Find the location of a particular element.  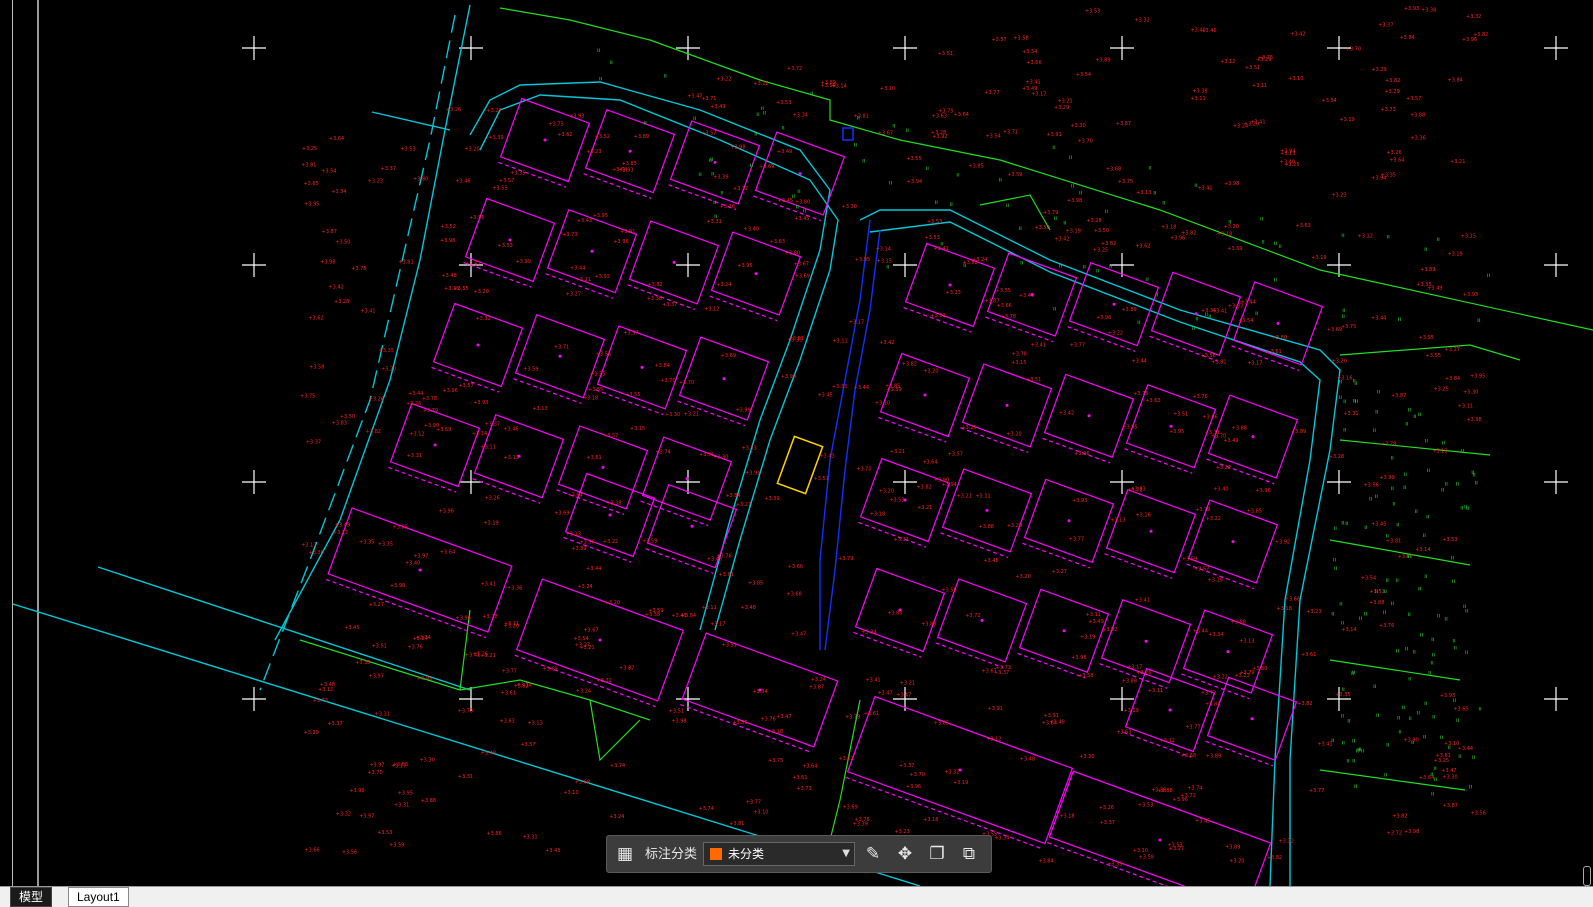

svg-text: +3.35 is located at coordinates (366, 542).